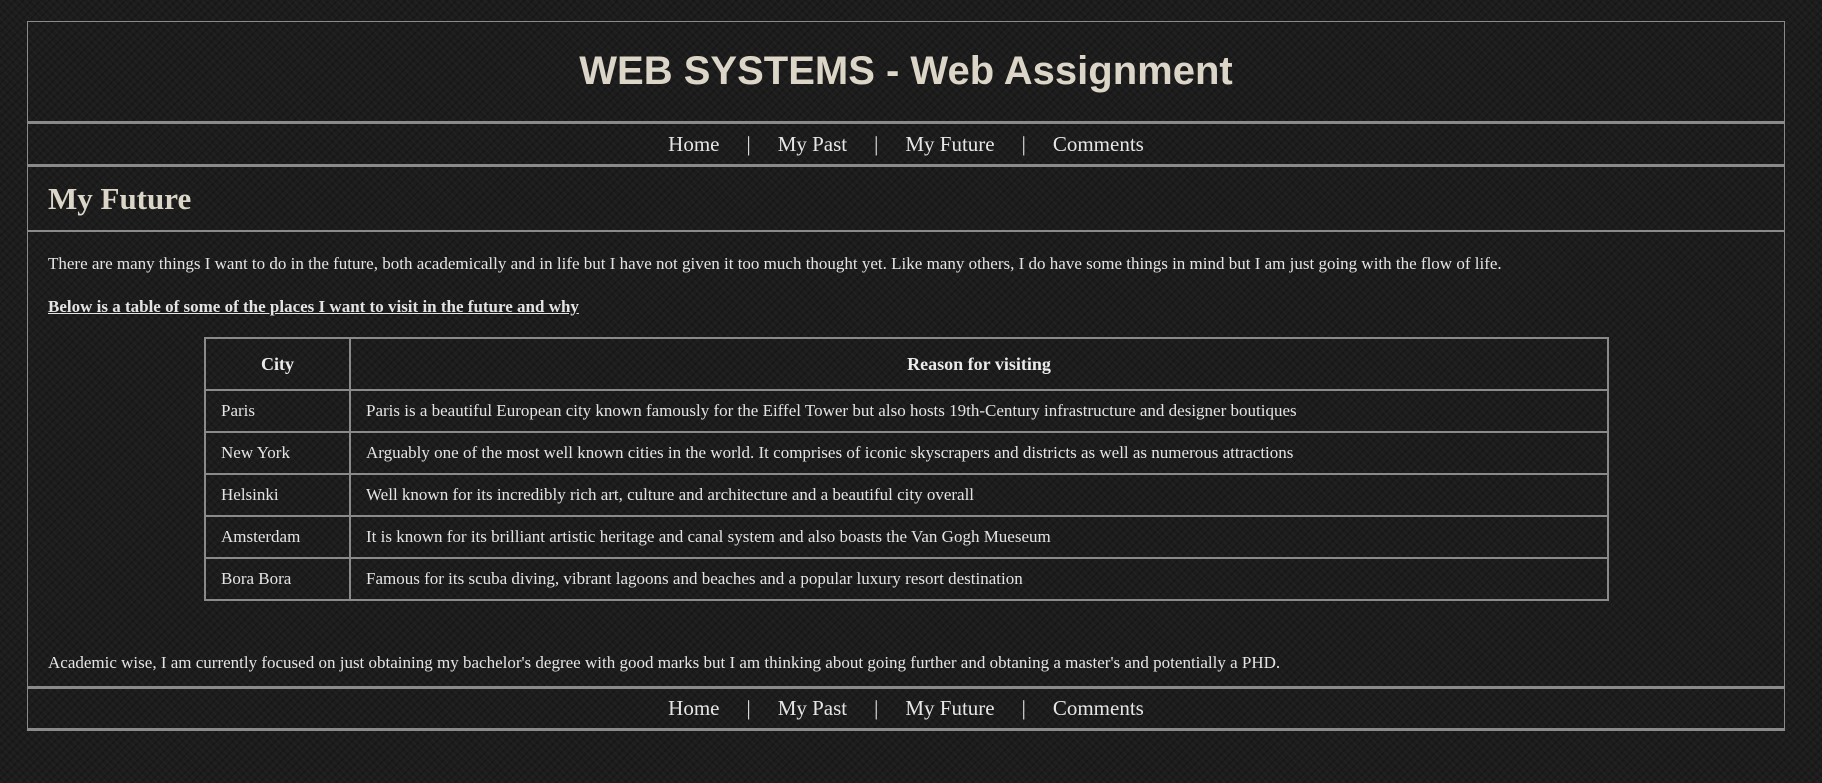 This screenshot has width=1822, height=783. I want to click on site-title: WEB SYSTEMS - Web Assignment, so click(906, 71).